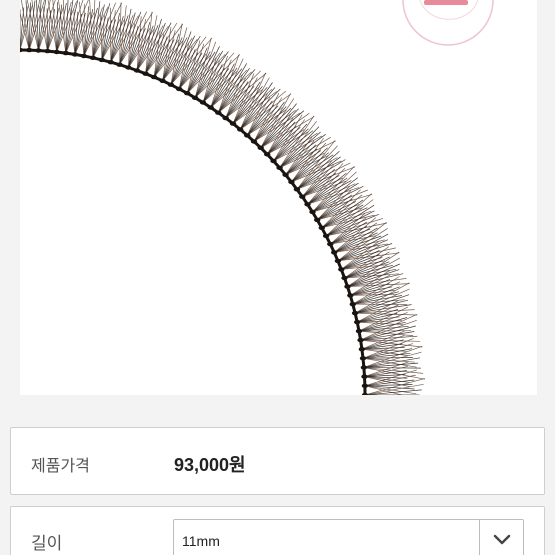  Describe the element at coordinates (47, 543) in the screenshot. I see `length-label: 길이` at that location.